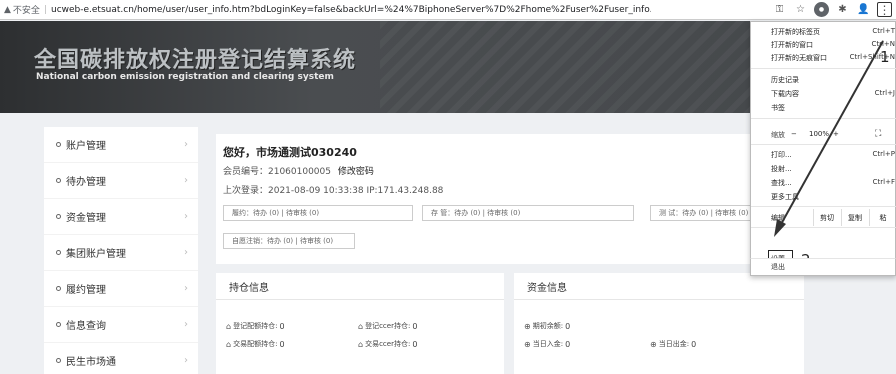  What do you see at coordinates (91, 362) in the screenshot?
I see `sidebar-item-label: 民生市场通` at bounding box center [91, 362].